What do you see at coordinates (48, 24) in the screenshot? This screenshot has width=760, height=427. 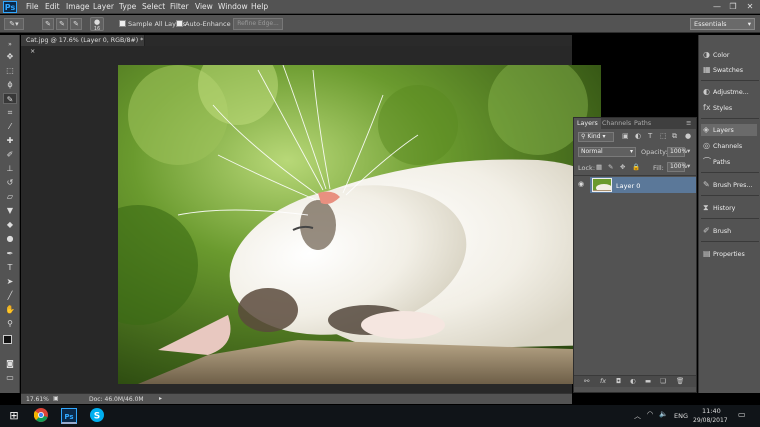 I see `new-selection-icon: ✎` at bounding box center [48, 24].